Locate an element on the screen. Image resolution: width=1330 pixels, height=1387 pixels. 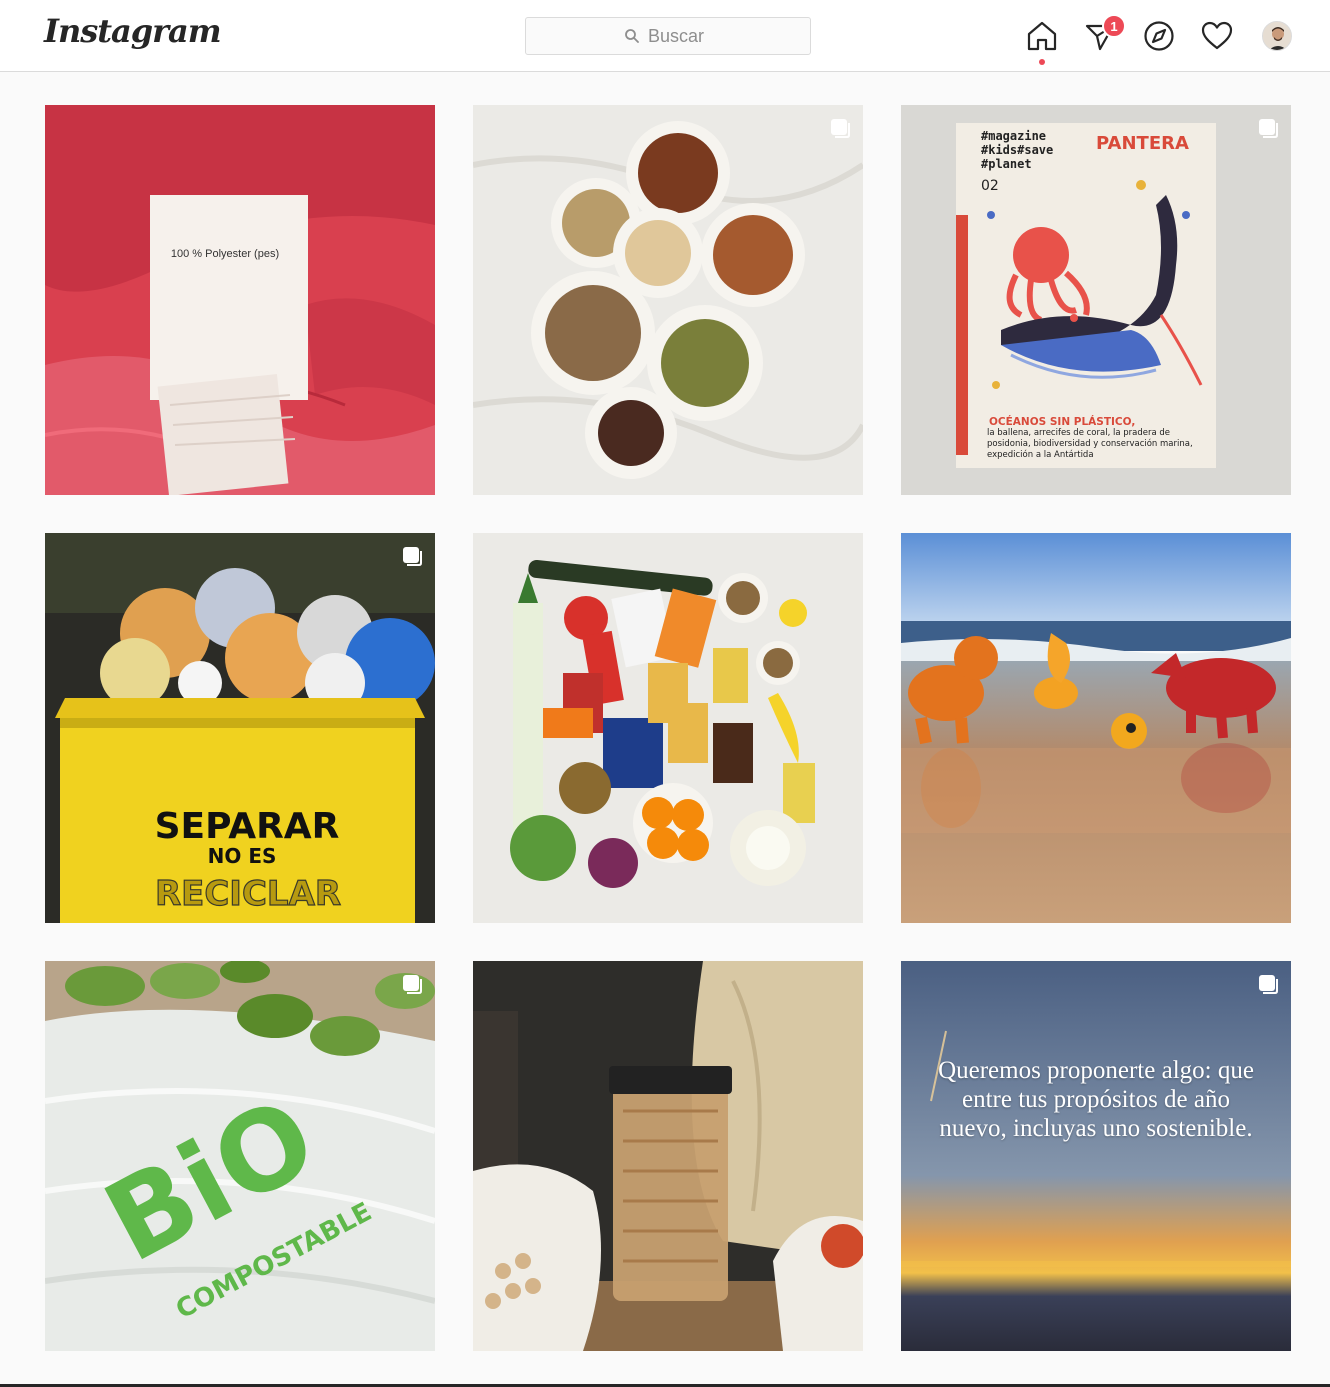
top-nav-bar: Instagram 1 is located at coordinates (665, 36).